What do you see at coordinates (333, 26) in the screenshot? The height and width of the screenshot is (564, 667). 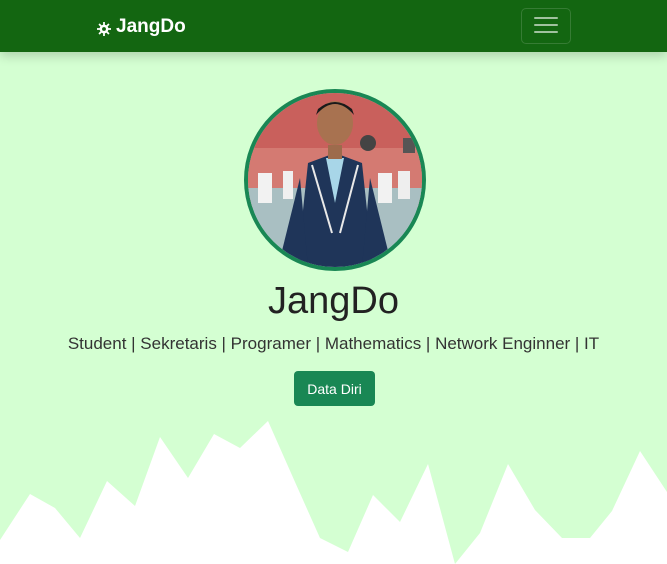 I see `top-navbar: JangDo` at bounding box center [333, 26].